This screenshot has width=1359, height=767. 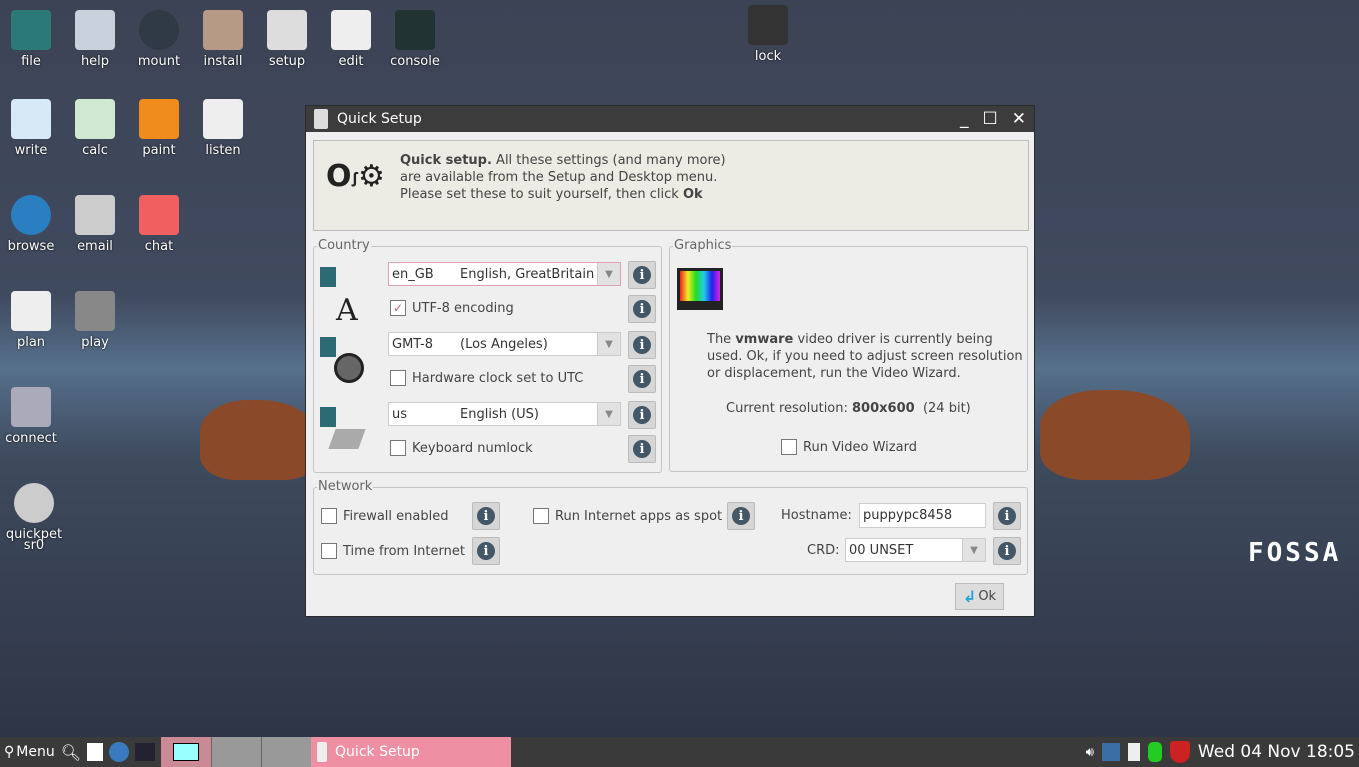 What do you see at coordinates (1090, 752) in the screenshot?
I see `volume-icon: 🔊︎` at bounding box center [1090, 752].